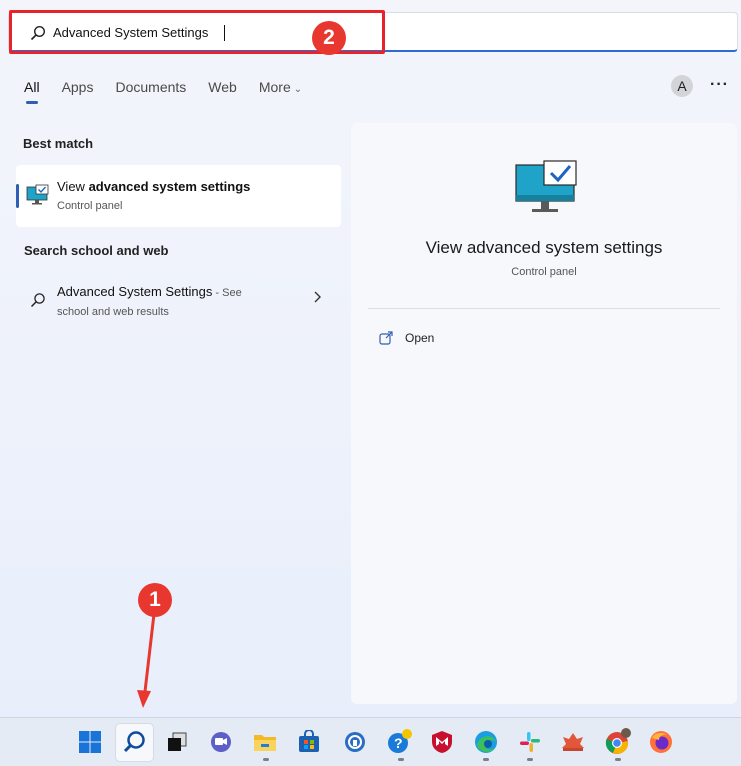 The image size is (741, 766). What do you see at coordinates (177, 742) in the screenshot?
I see `task-view-icon` at bounding box center [177, 742].